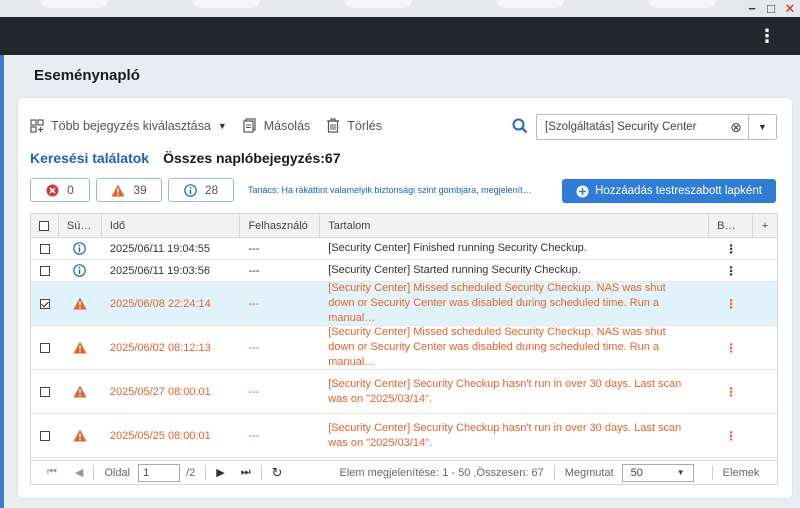  What do you see at coordinates (400, 36) in the screenshot?
I see `app-header` at bounding box center [400, 36].